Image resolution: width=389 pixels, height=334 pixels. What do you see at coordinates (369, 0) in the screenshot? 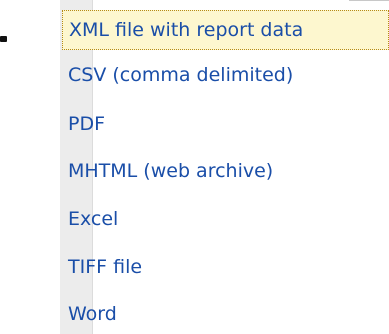
I see `menu-top-edge` at bounding box center [369, 0].